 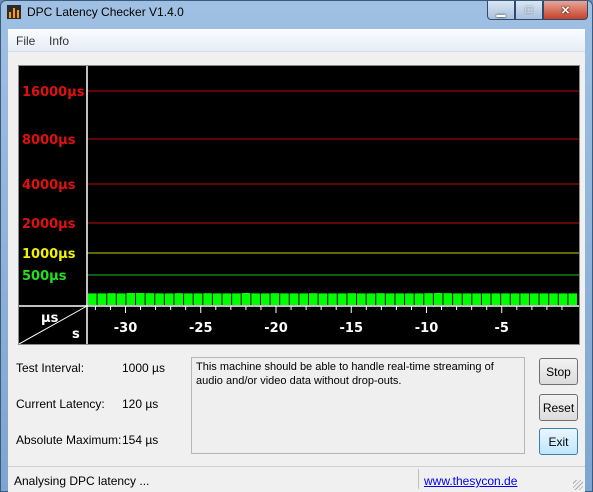 I want to click on x-axis-label: -25, so click(x=201, y=328).